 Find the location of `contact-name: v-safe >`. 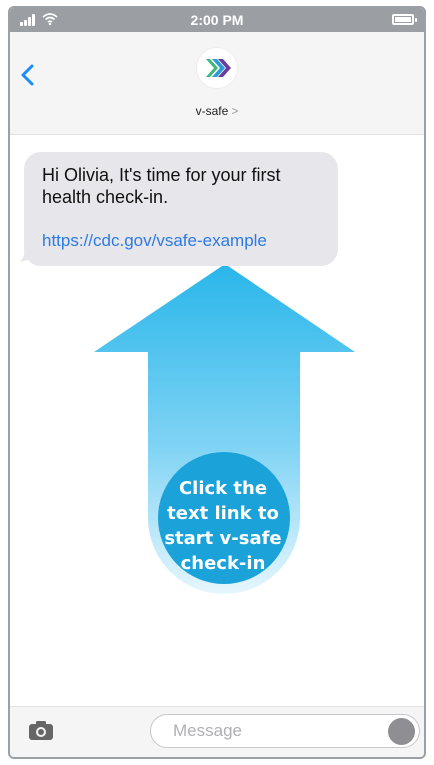

contact-name: v-safe > is located at coordinates (217, 111).